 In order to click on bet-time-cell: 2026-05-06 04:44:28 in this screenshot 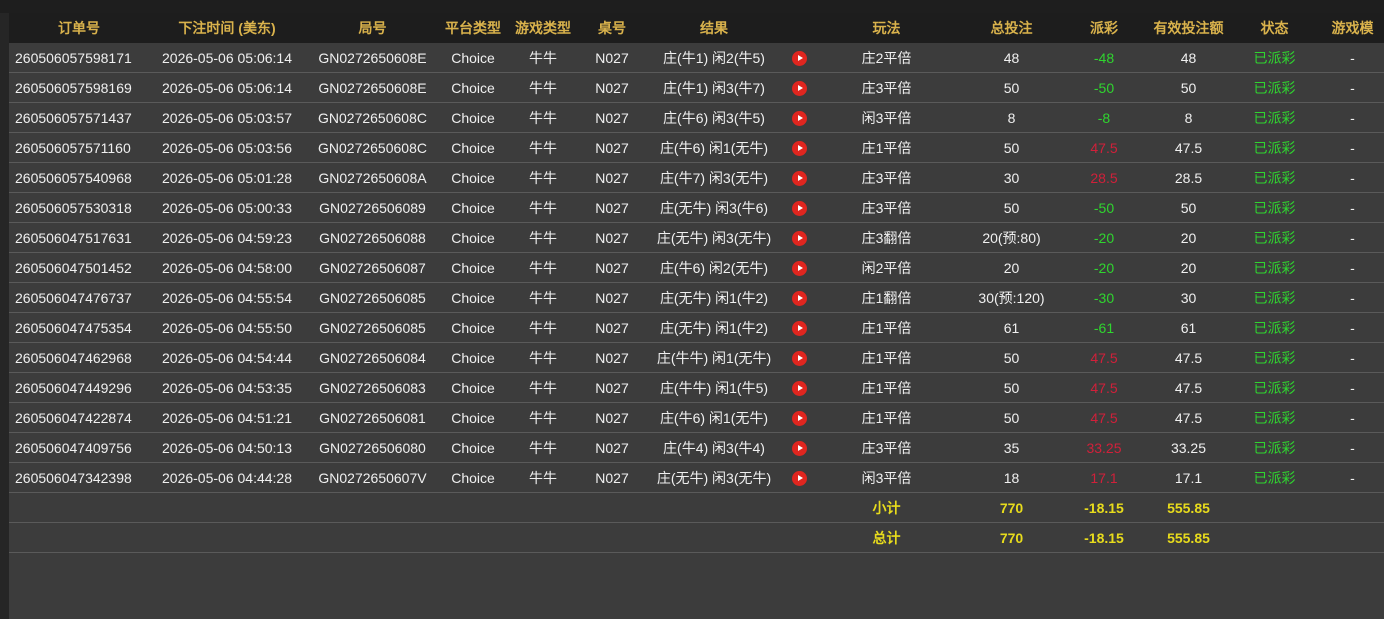, I will do `click(227, 477)`.